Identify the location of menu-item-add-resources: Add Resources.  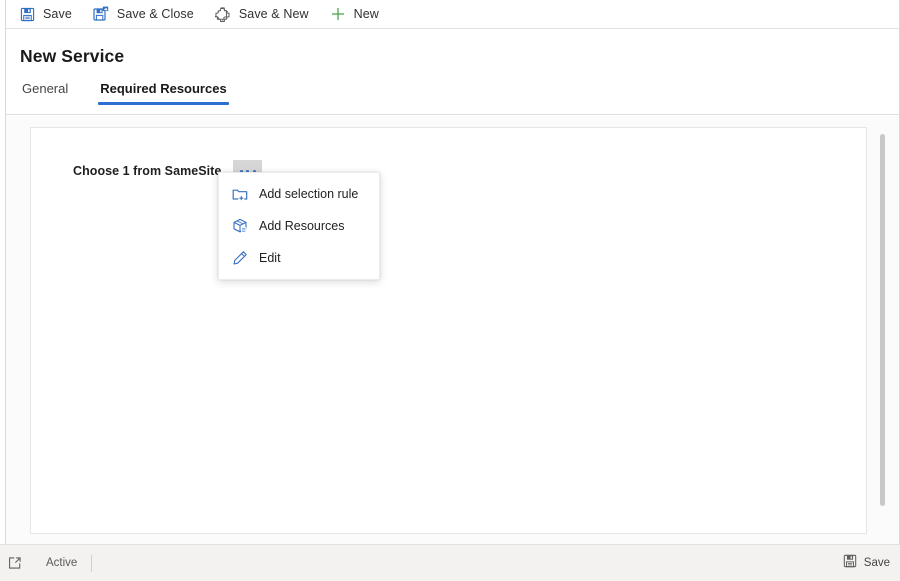
(299, 226).